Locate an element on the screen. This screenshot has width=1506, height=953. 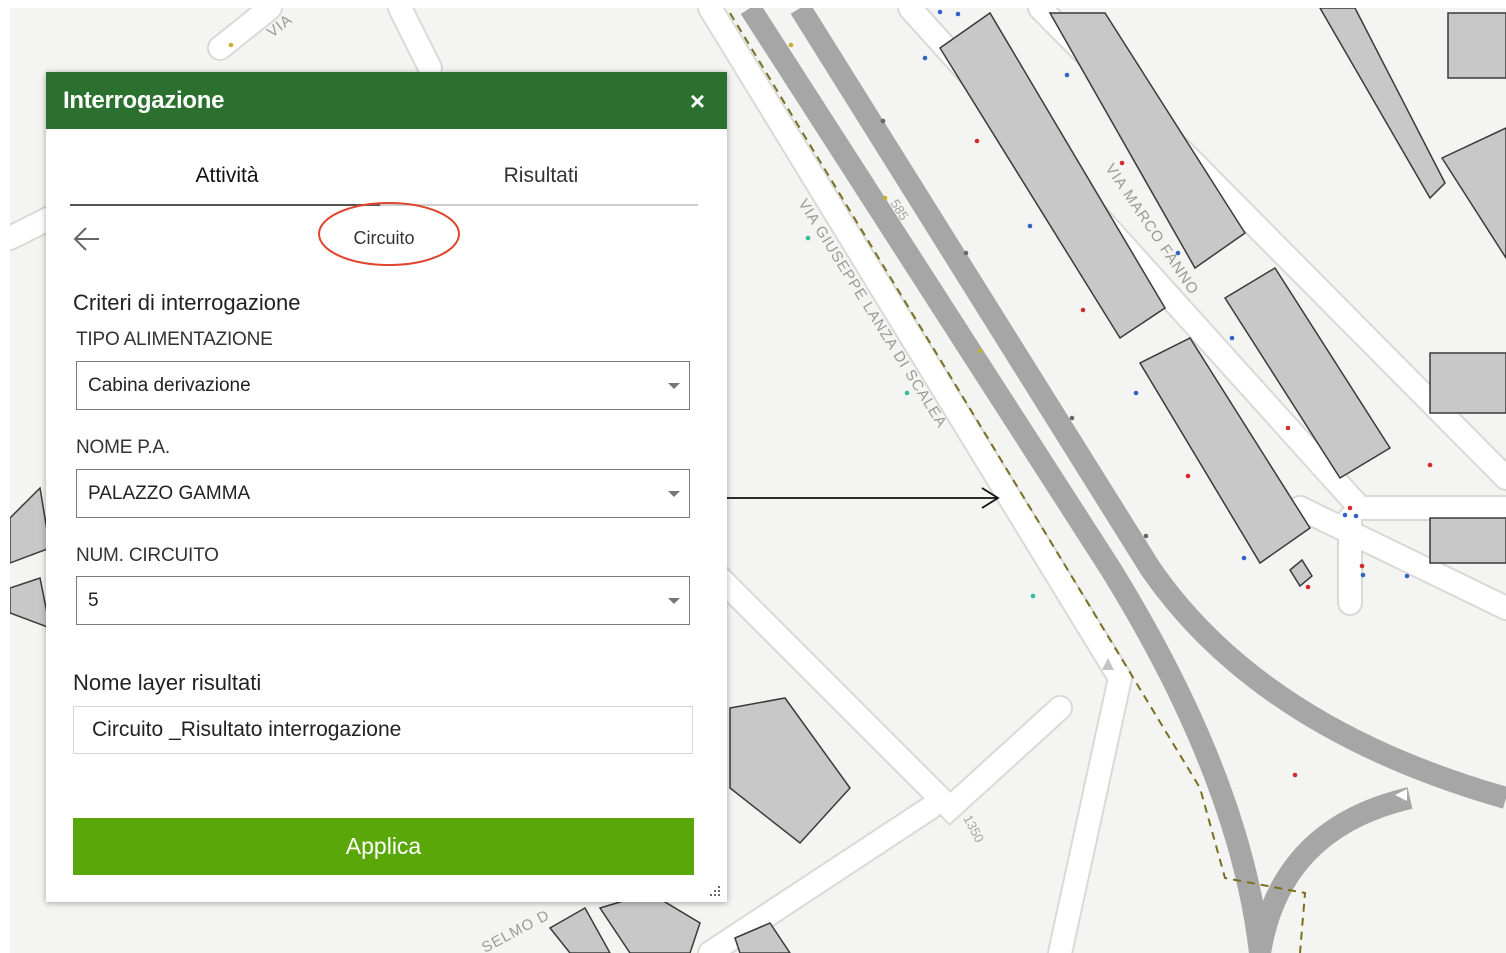
tab-risultati: Risultati is located at coordinates (541, 176).